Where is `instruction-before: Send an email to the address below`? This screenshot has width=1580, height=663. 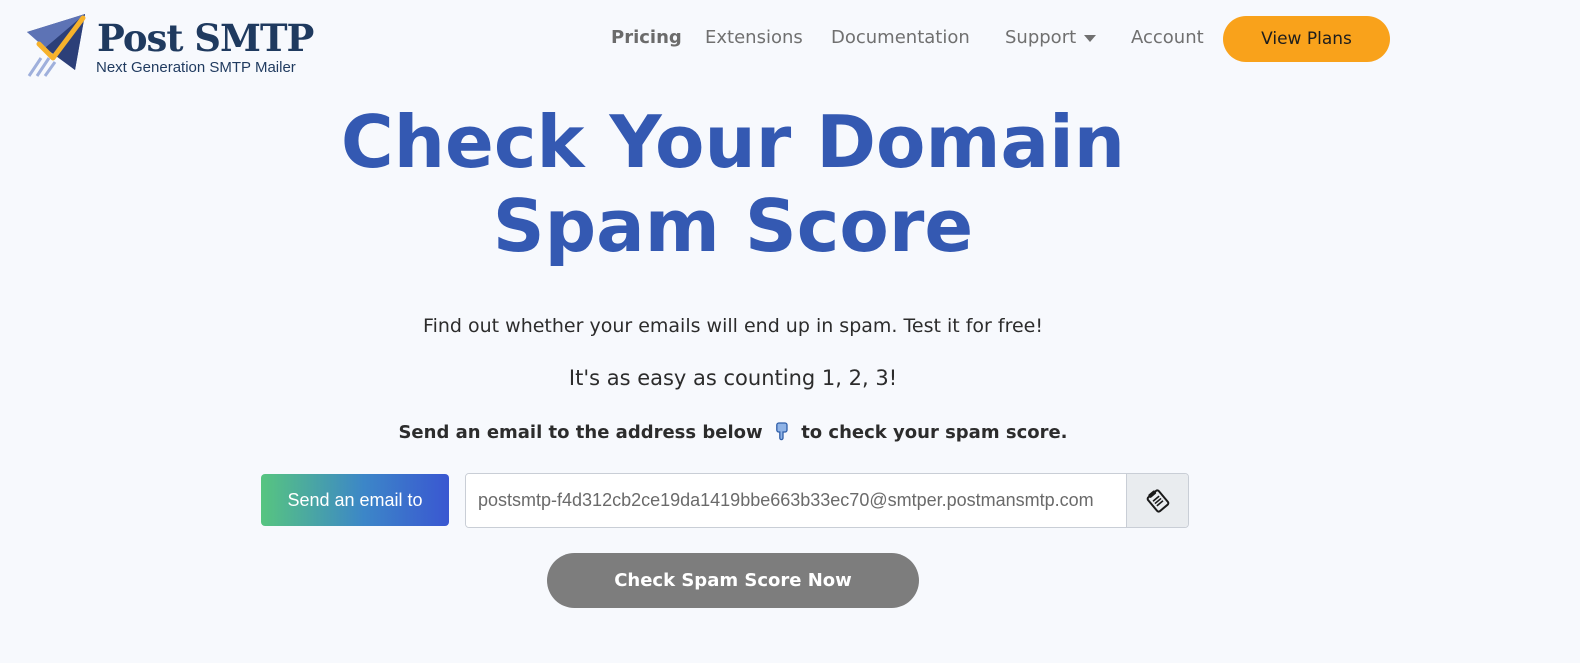
instruction-before: Send an email to the address below is located at coordinates (580, 432).